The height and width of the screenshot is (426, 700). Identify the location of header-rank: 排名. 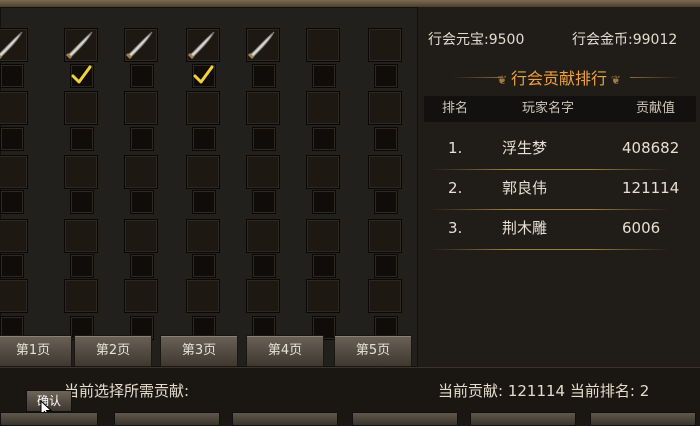
(455, 108).